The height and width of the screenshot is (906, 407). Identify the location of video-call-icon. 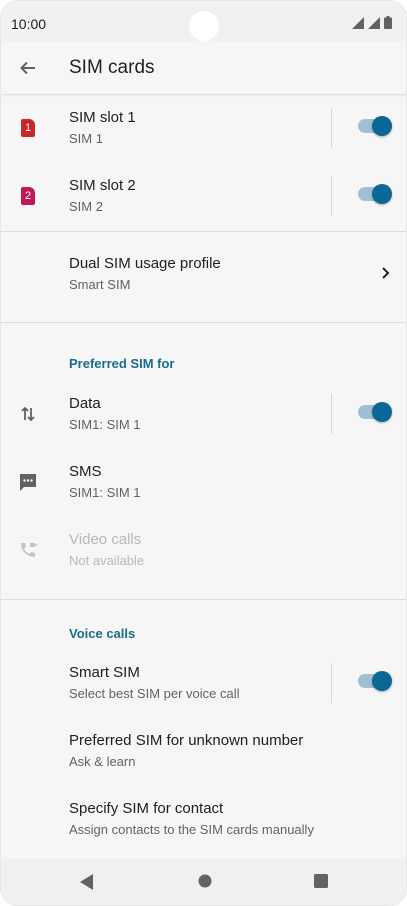
(29, 550).